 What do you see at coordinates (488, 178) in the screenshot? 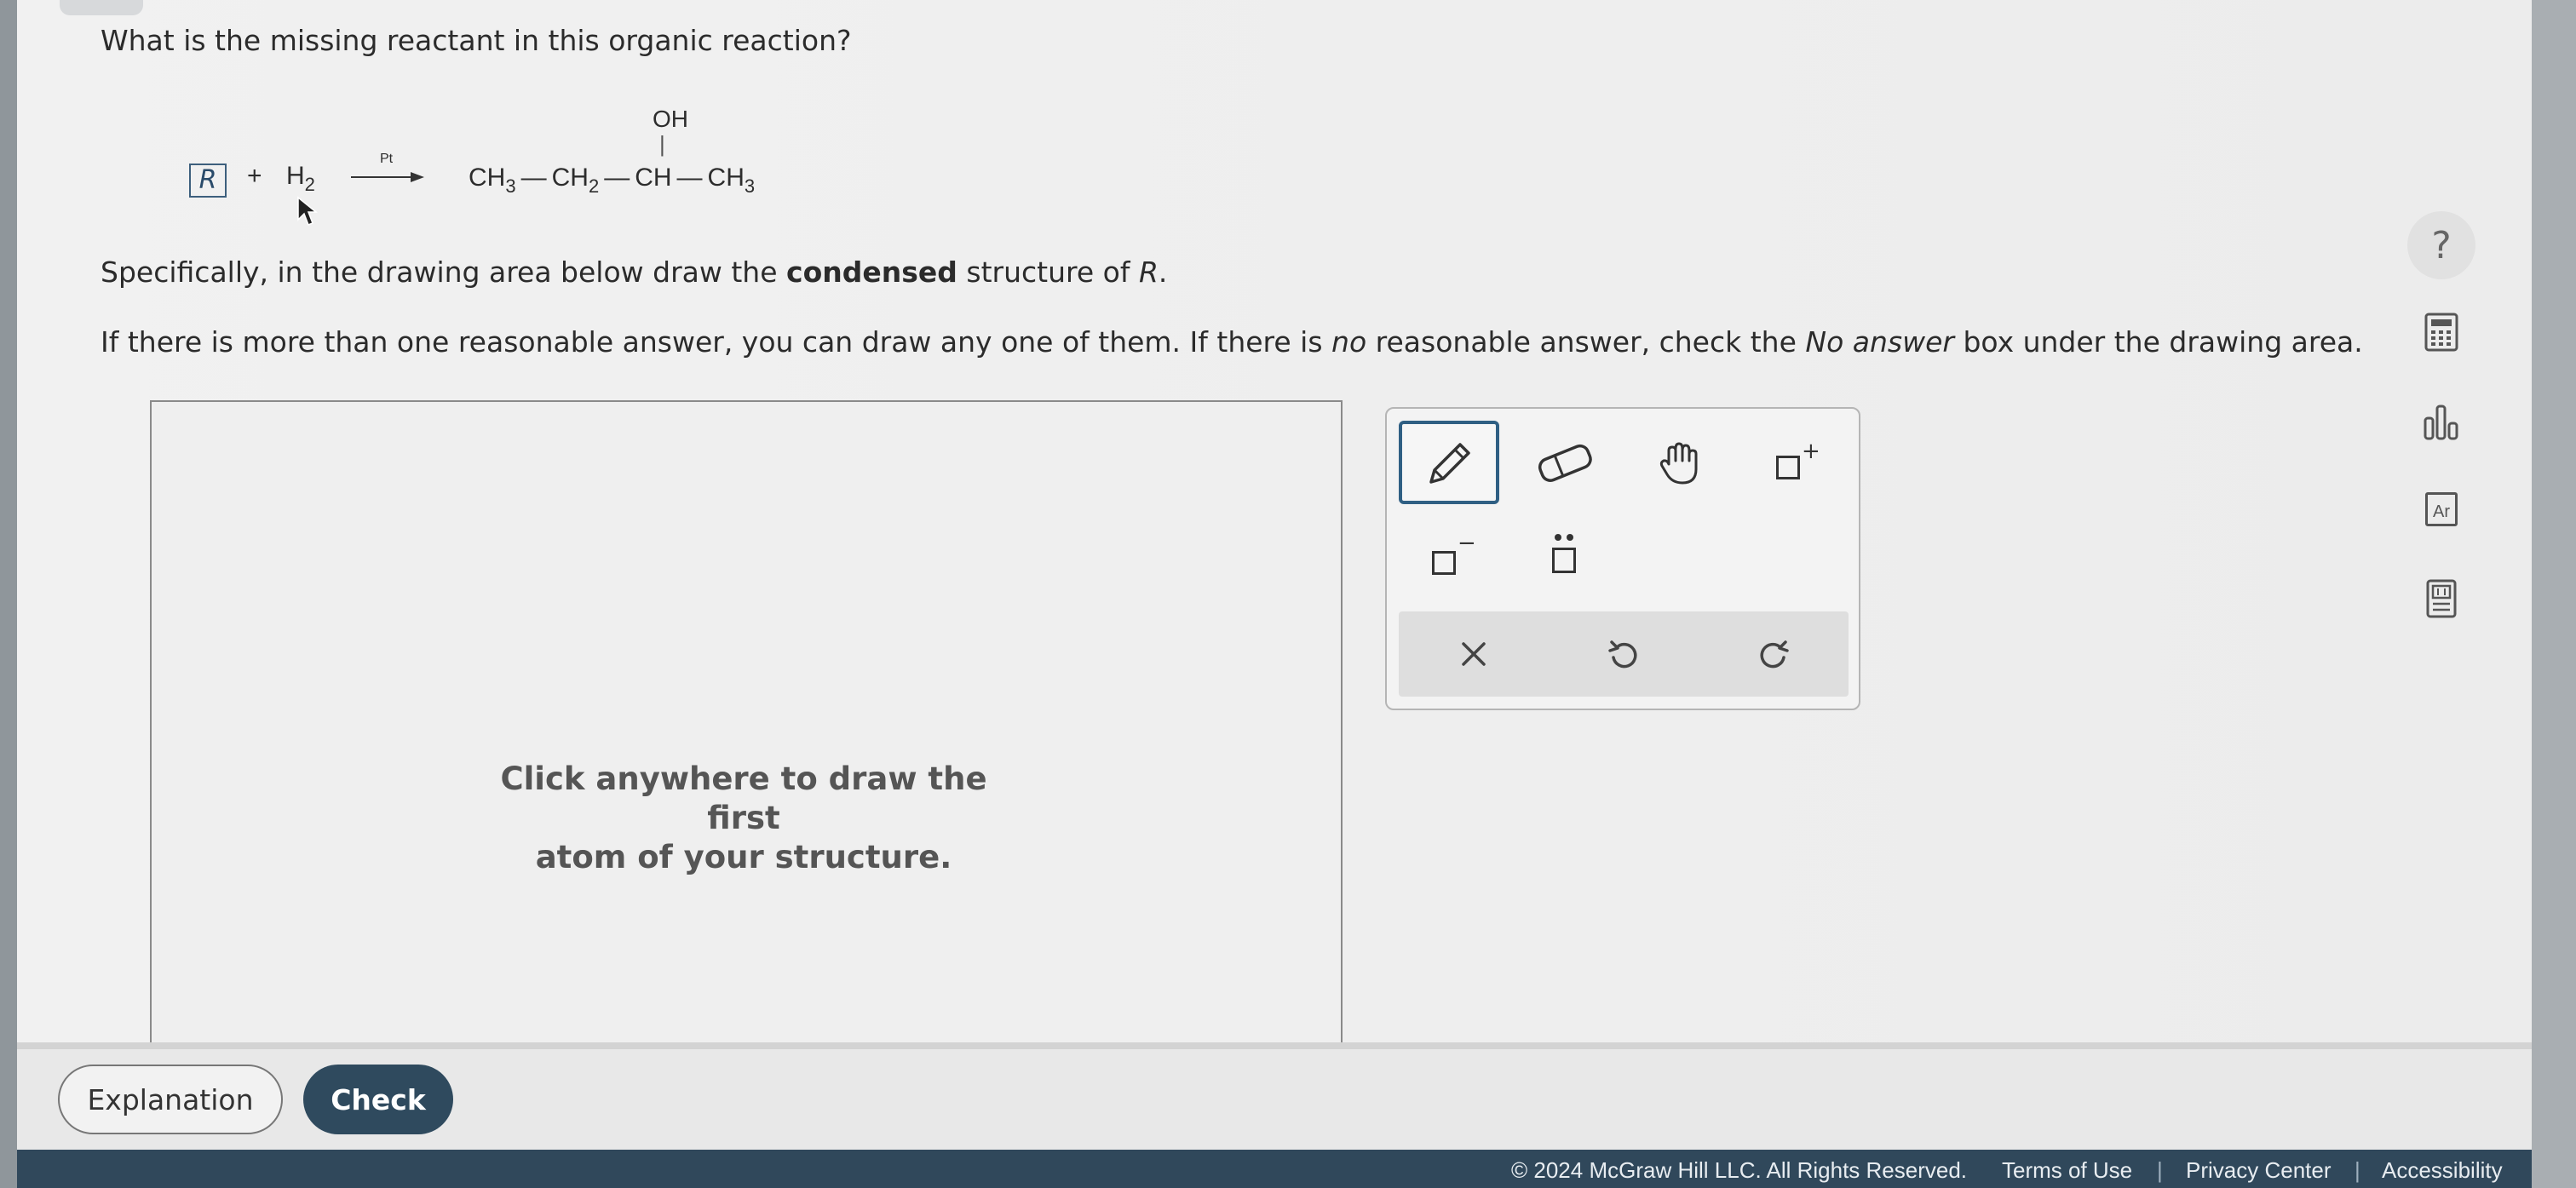
I see `ch3-left: CH` at bounding box center [488, 178].